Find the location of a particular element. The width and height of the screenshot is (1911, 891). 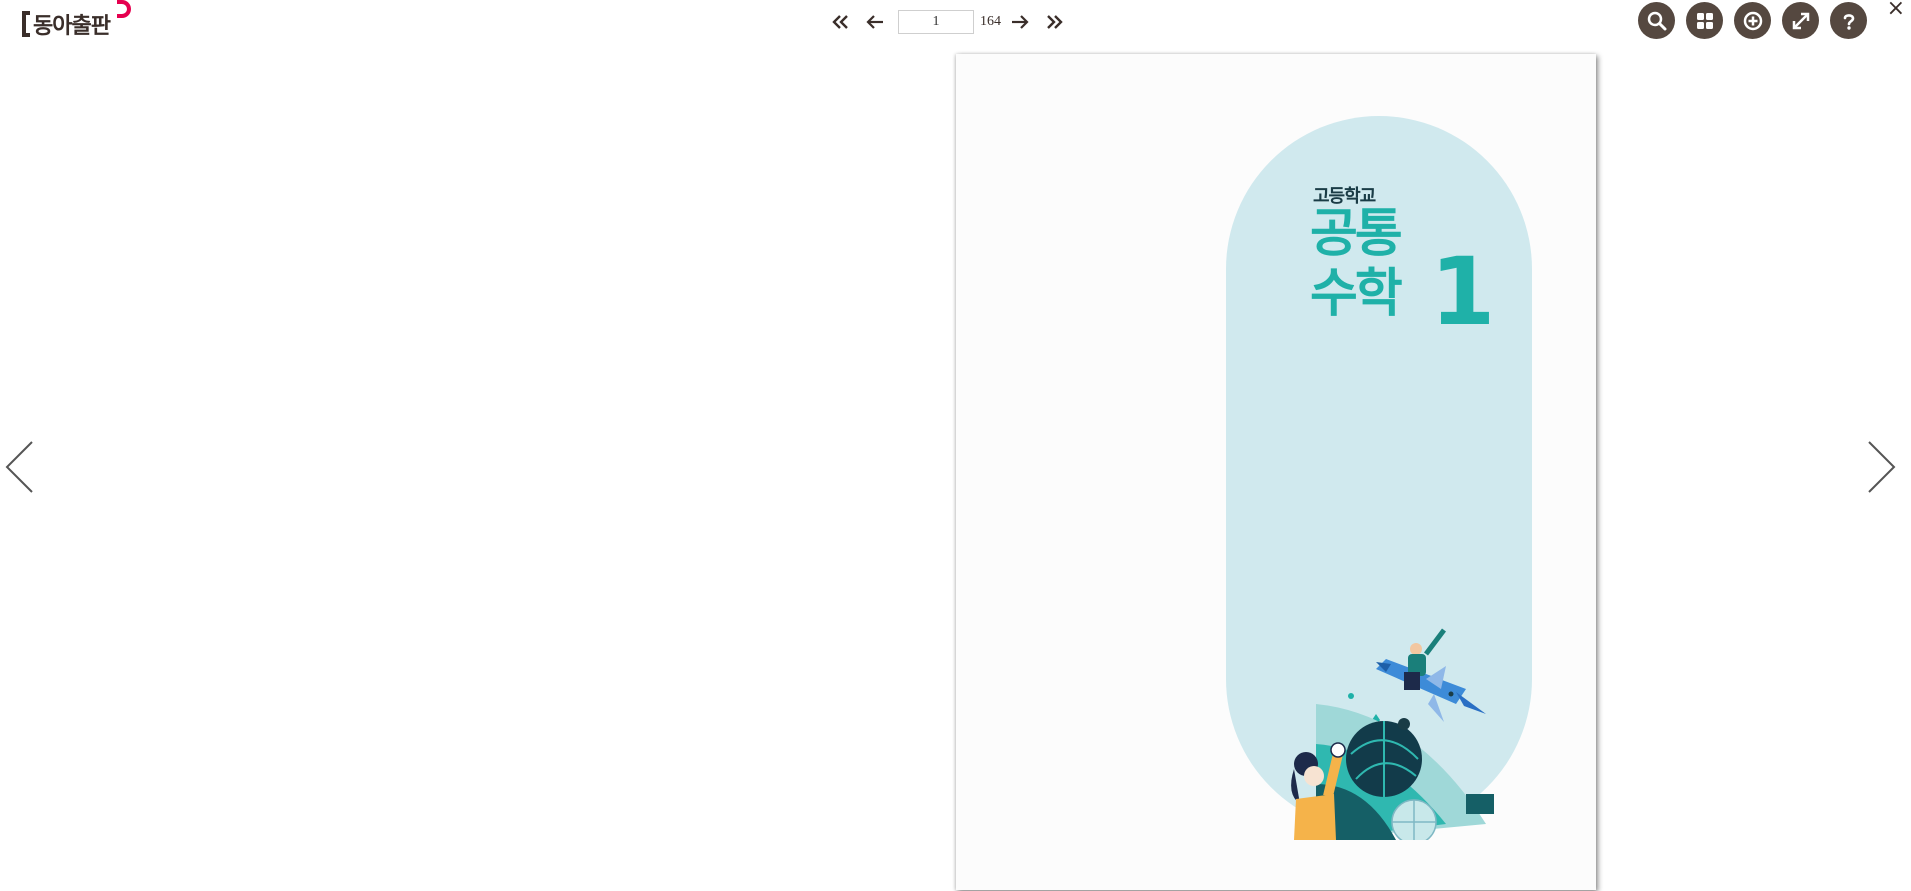

next-page-button is located at coordinates (1020, 22).